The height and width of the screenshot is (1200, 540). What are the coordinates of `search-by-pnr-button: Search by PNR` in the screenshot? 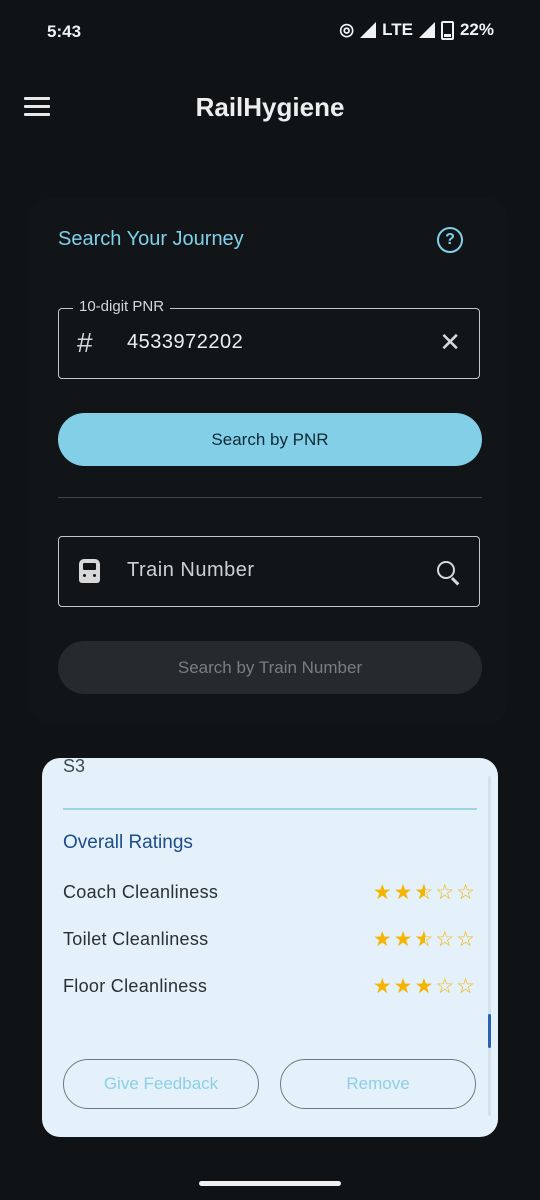 It's located at (270, 439).